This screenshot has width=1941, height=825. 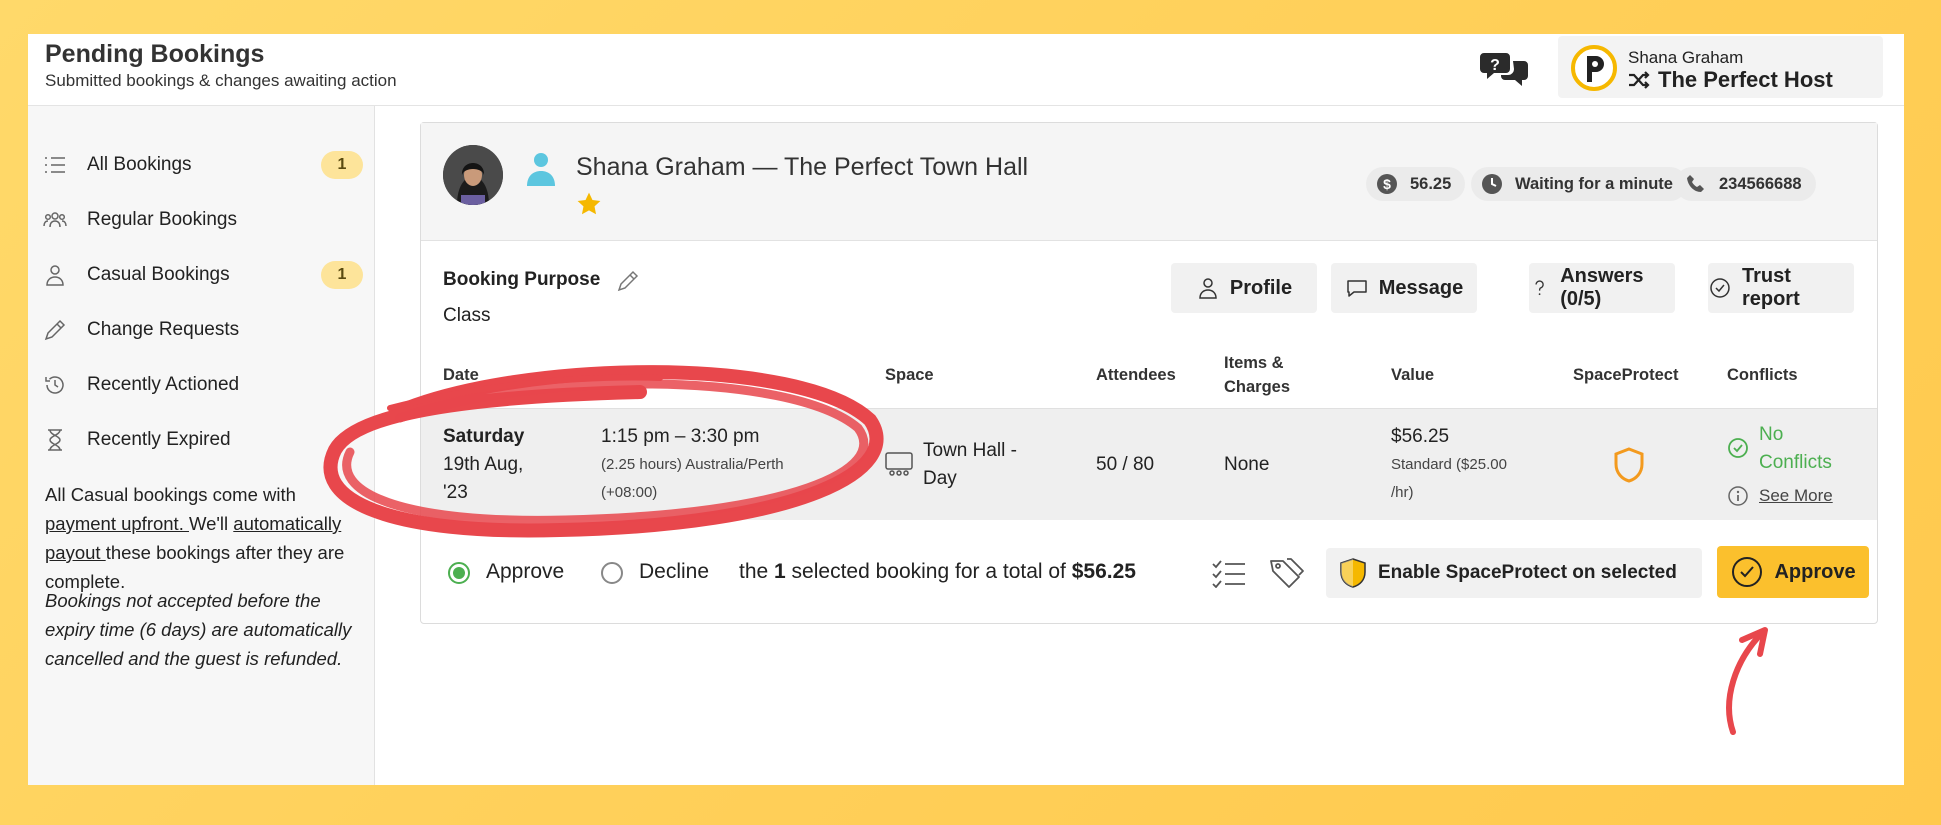 I want to click on see-more-link: See More, so click(x=1796, y=496).